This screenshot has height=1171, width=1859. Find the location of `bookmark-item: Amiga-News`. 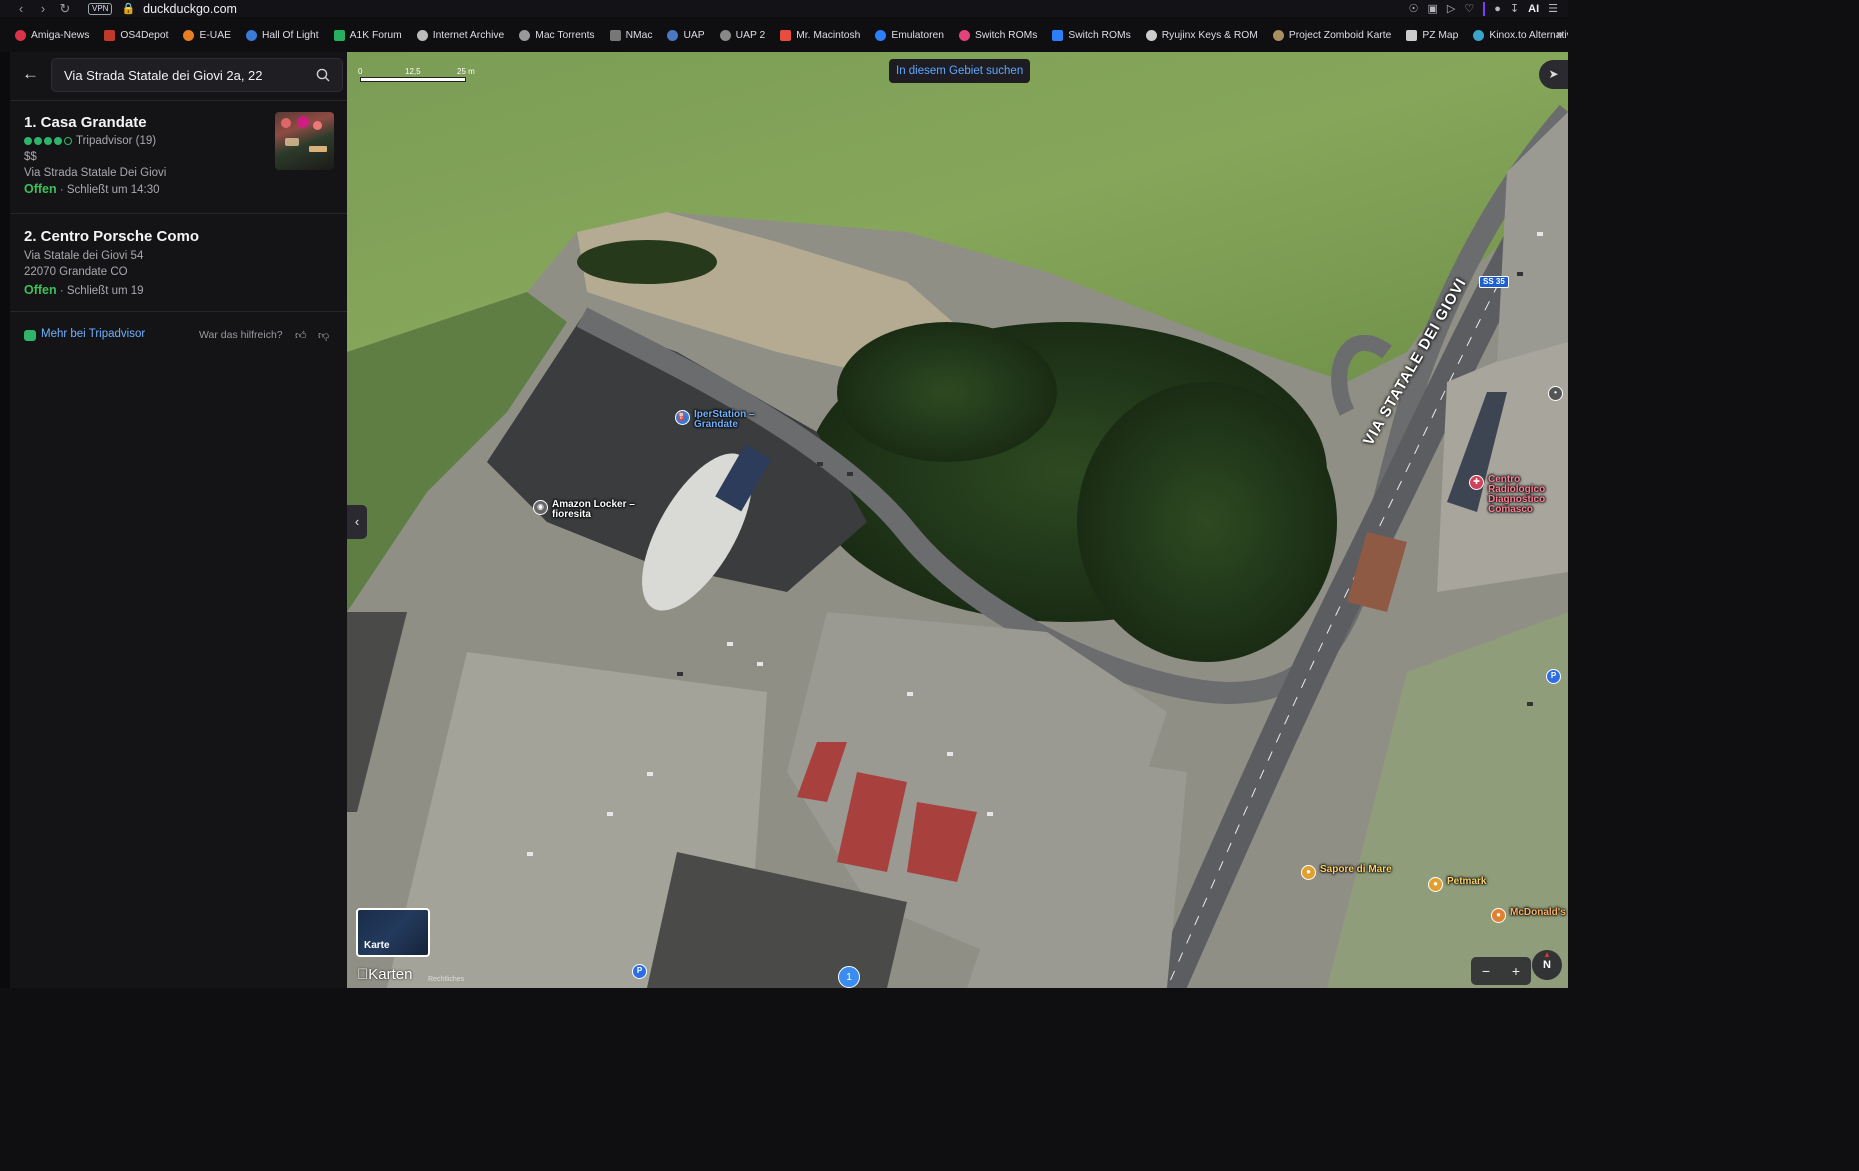

bookmark-item: Amiga-News is located at coordinates (52, 35).